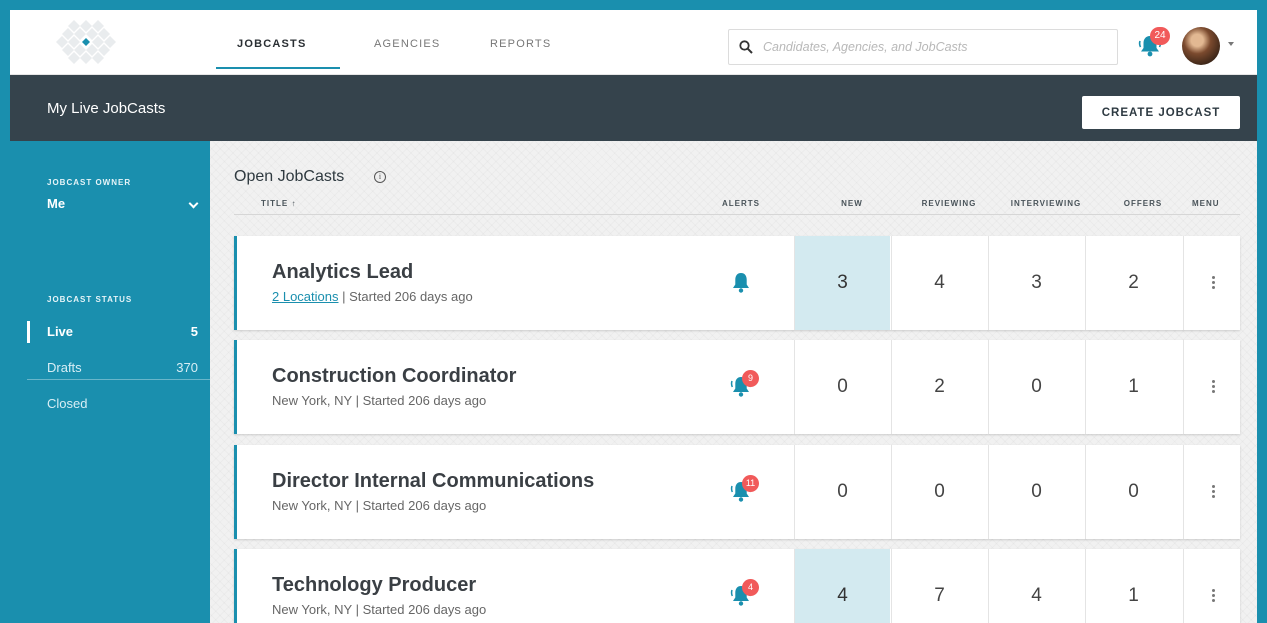  Describe the element at coordinates (1231, 44) in the screenshot. I see `caret-down-icon` at that location.